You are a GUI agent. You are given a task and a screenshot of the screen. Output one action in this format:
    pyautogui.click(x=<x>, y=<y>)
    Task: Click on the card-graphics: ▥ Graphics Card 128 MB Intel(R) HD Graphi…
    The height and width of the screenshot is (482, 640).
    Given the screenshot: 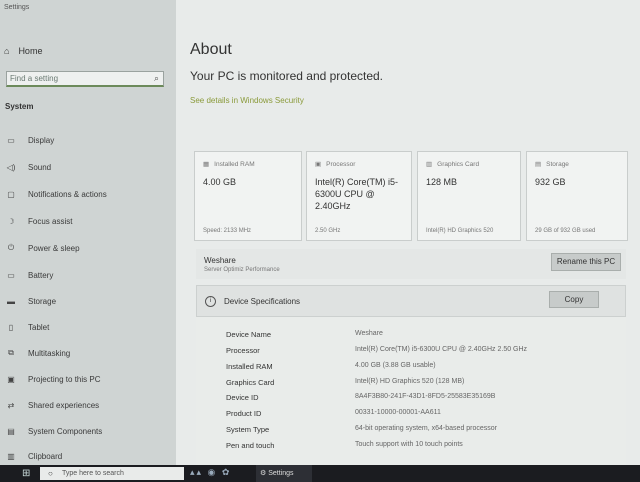 What is the action you would take?
    pyautogui.click(x=469, y=196)
    